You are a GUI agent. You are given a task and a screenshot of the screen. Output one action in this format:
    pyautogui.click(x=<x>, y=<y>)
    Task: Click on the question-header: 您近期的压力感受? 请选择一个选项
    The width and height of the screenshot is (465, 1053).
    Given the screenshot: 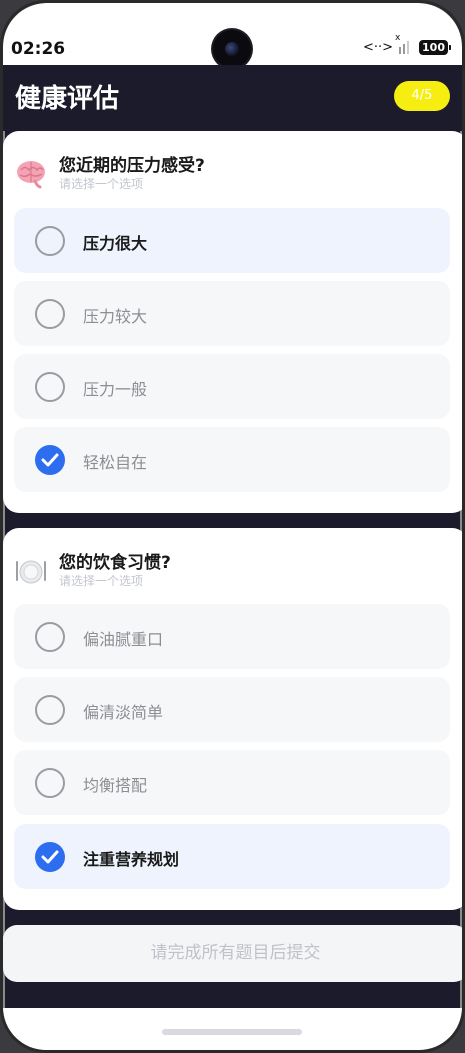 What is the action you would take?
    pyautogui.click(x=235, y=176)
    